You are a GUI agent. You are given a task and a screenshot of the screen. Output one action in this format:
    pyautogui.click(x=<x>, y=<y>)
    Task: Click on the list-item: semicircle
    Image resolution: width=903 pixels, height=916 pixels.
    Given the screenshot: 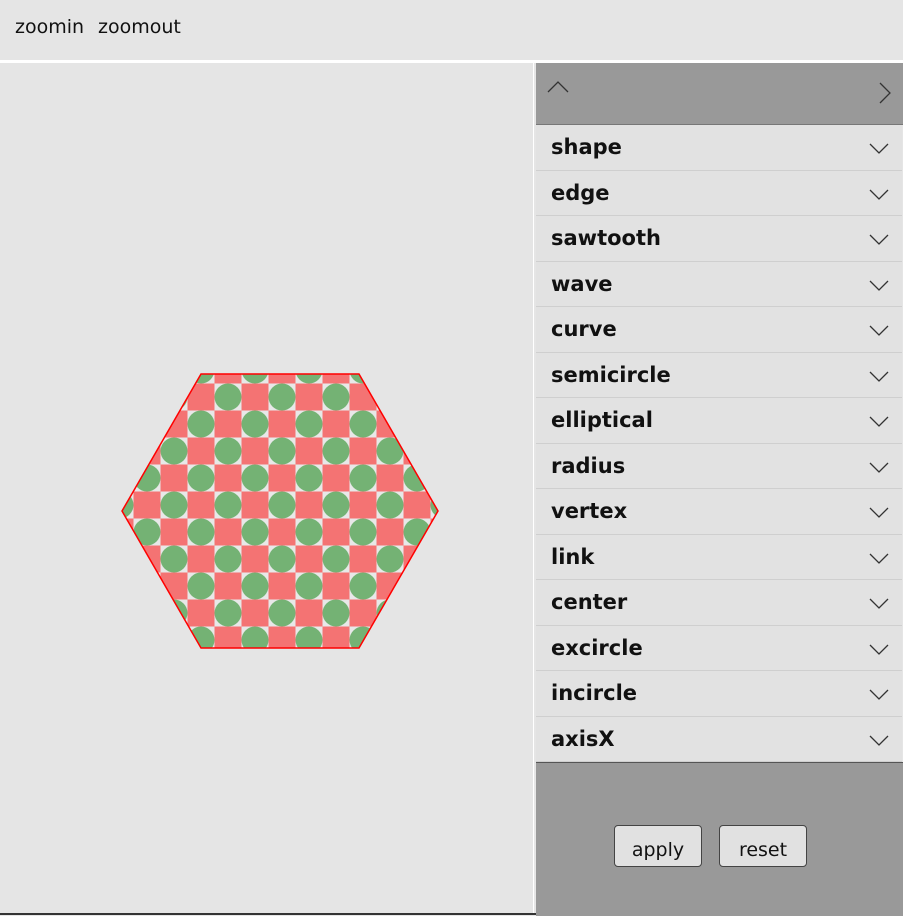 What is the action you would take?
    pyautogui.click(x=719, y=375)
    